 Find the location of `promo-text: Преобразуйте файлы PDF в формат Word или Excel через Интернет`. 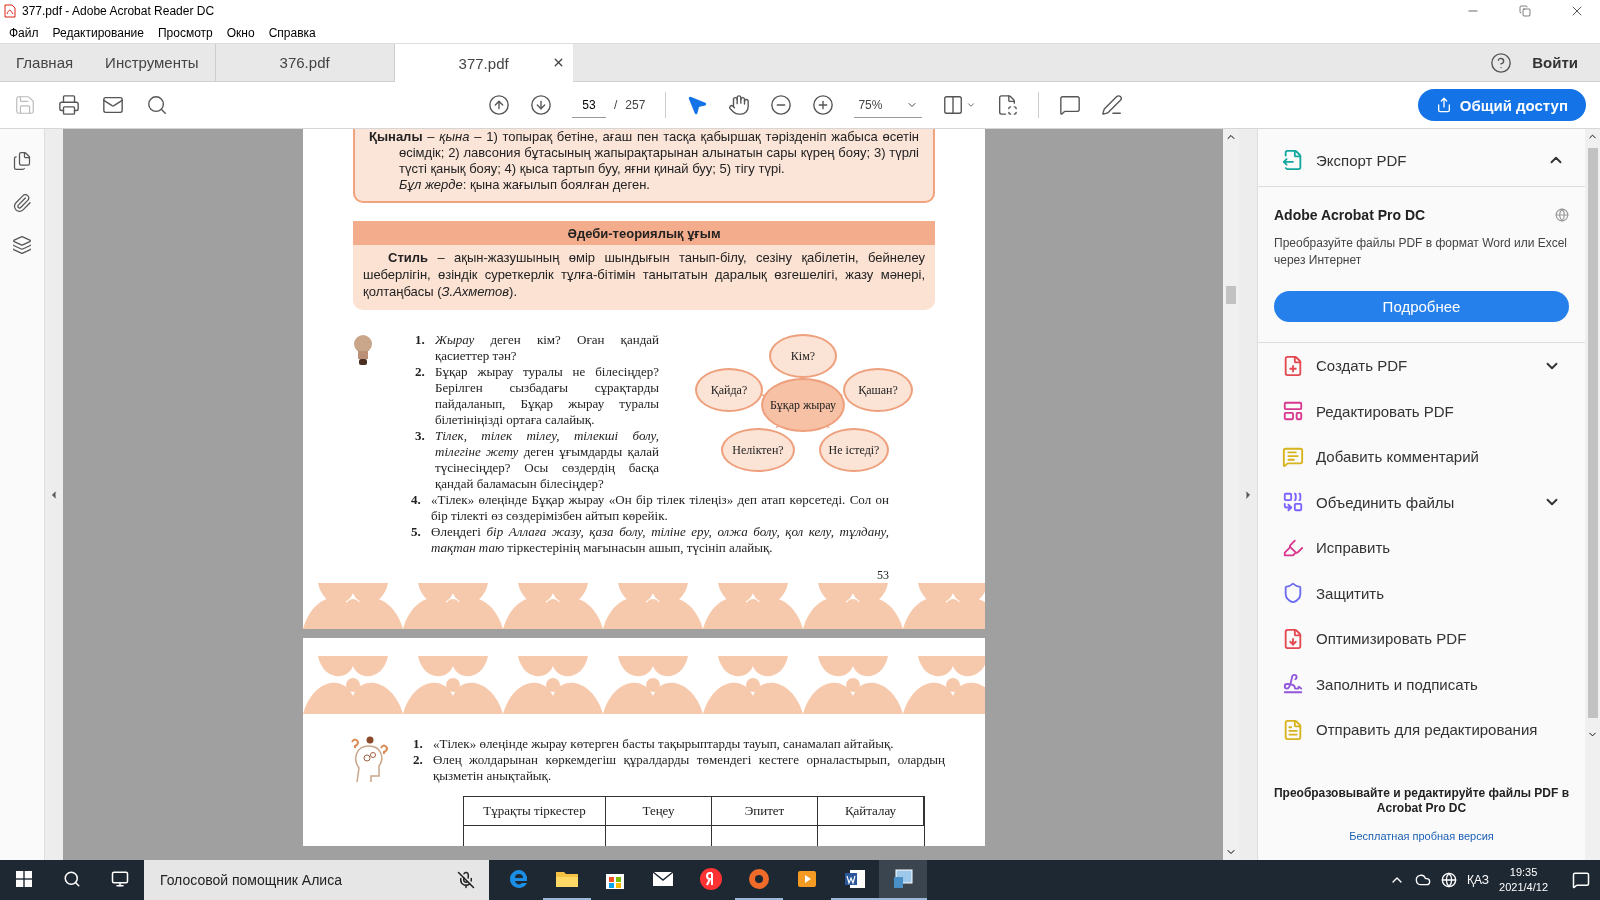

promo-text: Преобразуйте файлы PDF в формат Word или Excel через Интернет is located at coordinates (1421, 252).